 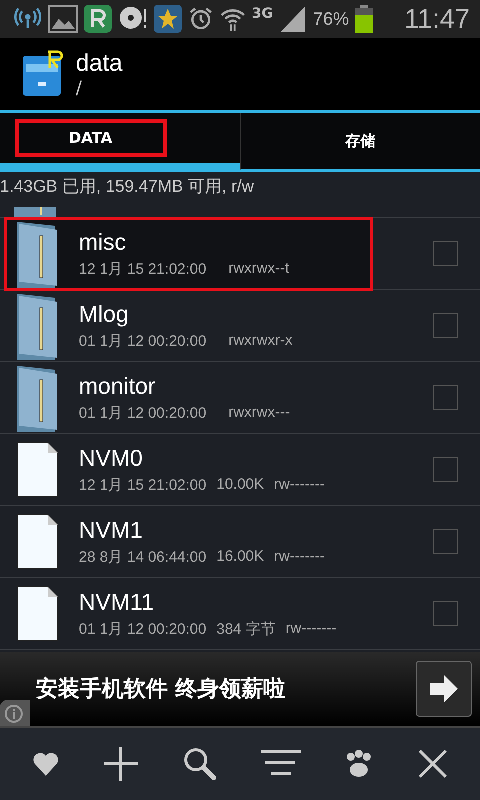 I want to click on file-row: NVM11 01 1月 12 00:20:00 384 字节 rw-------, so click(x=240, y=614).